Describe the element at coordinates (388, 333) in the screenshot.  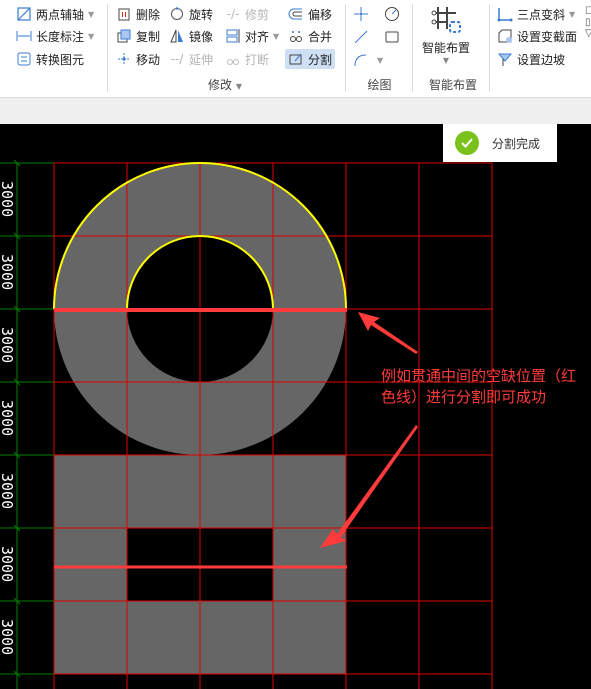
I see `annotation-arrow-up` at that location.